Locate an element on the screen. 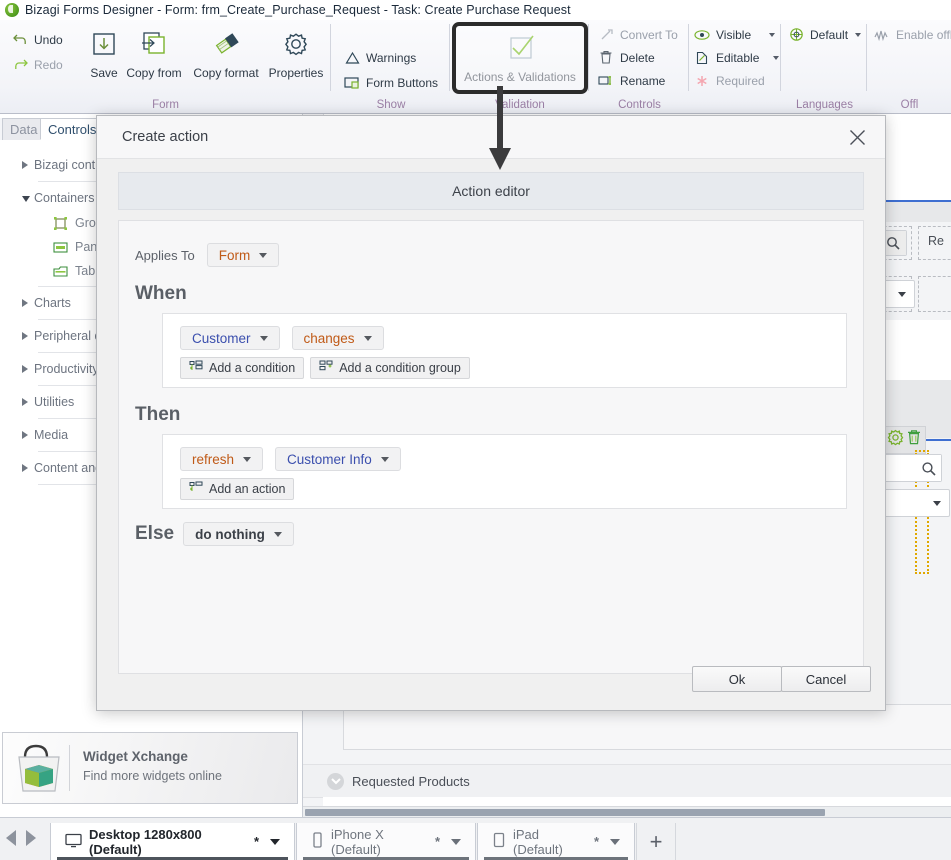  warnings-label: Warnings is located at coordinates (391, 57).